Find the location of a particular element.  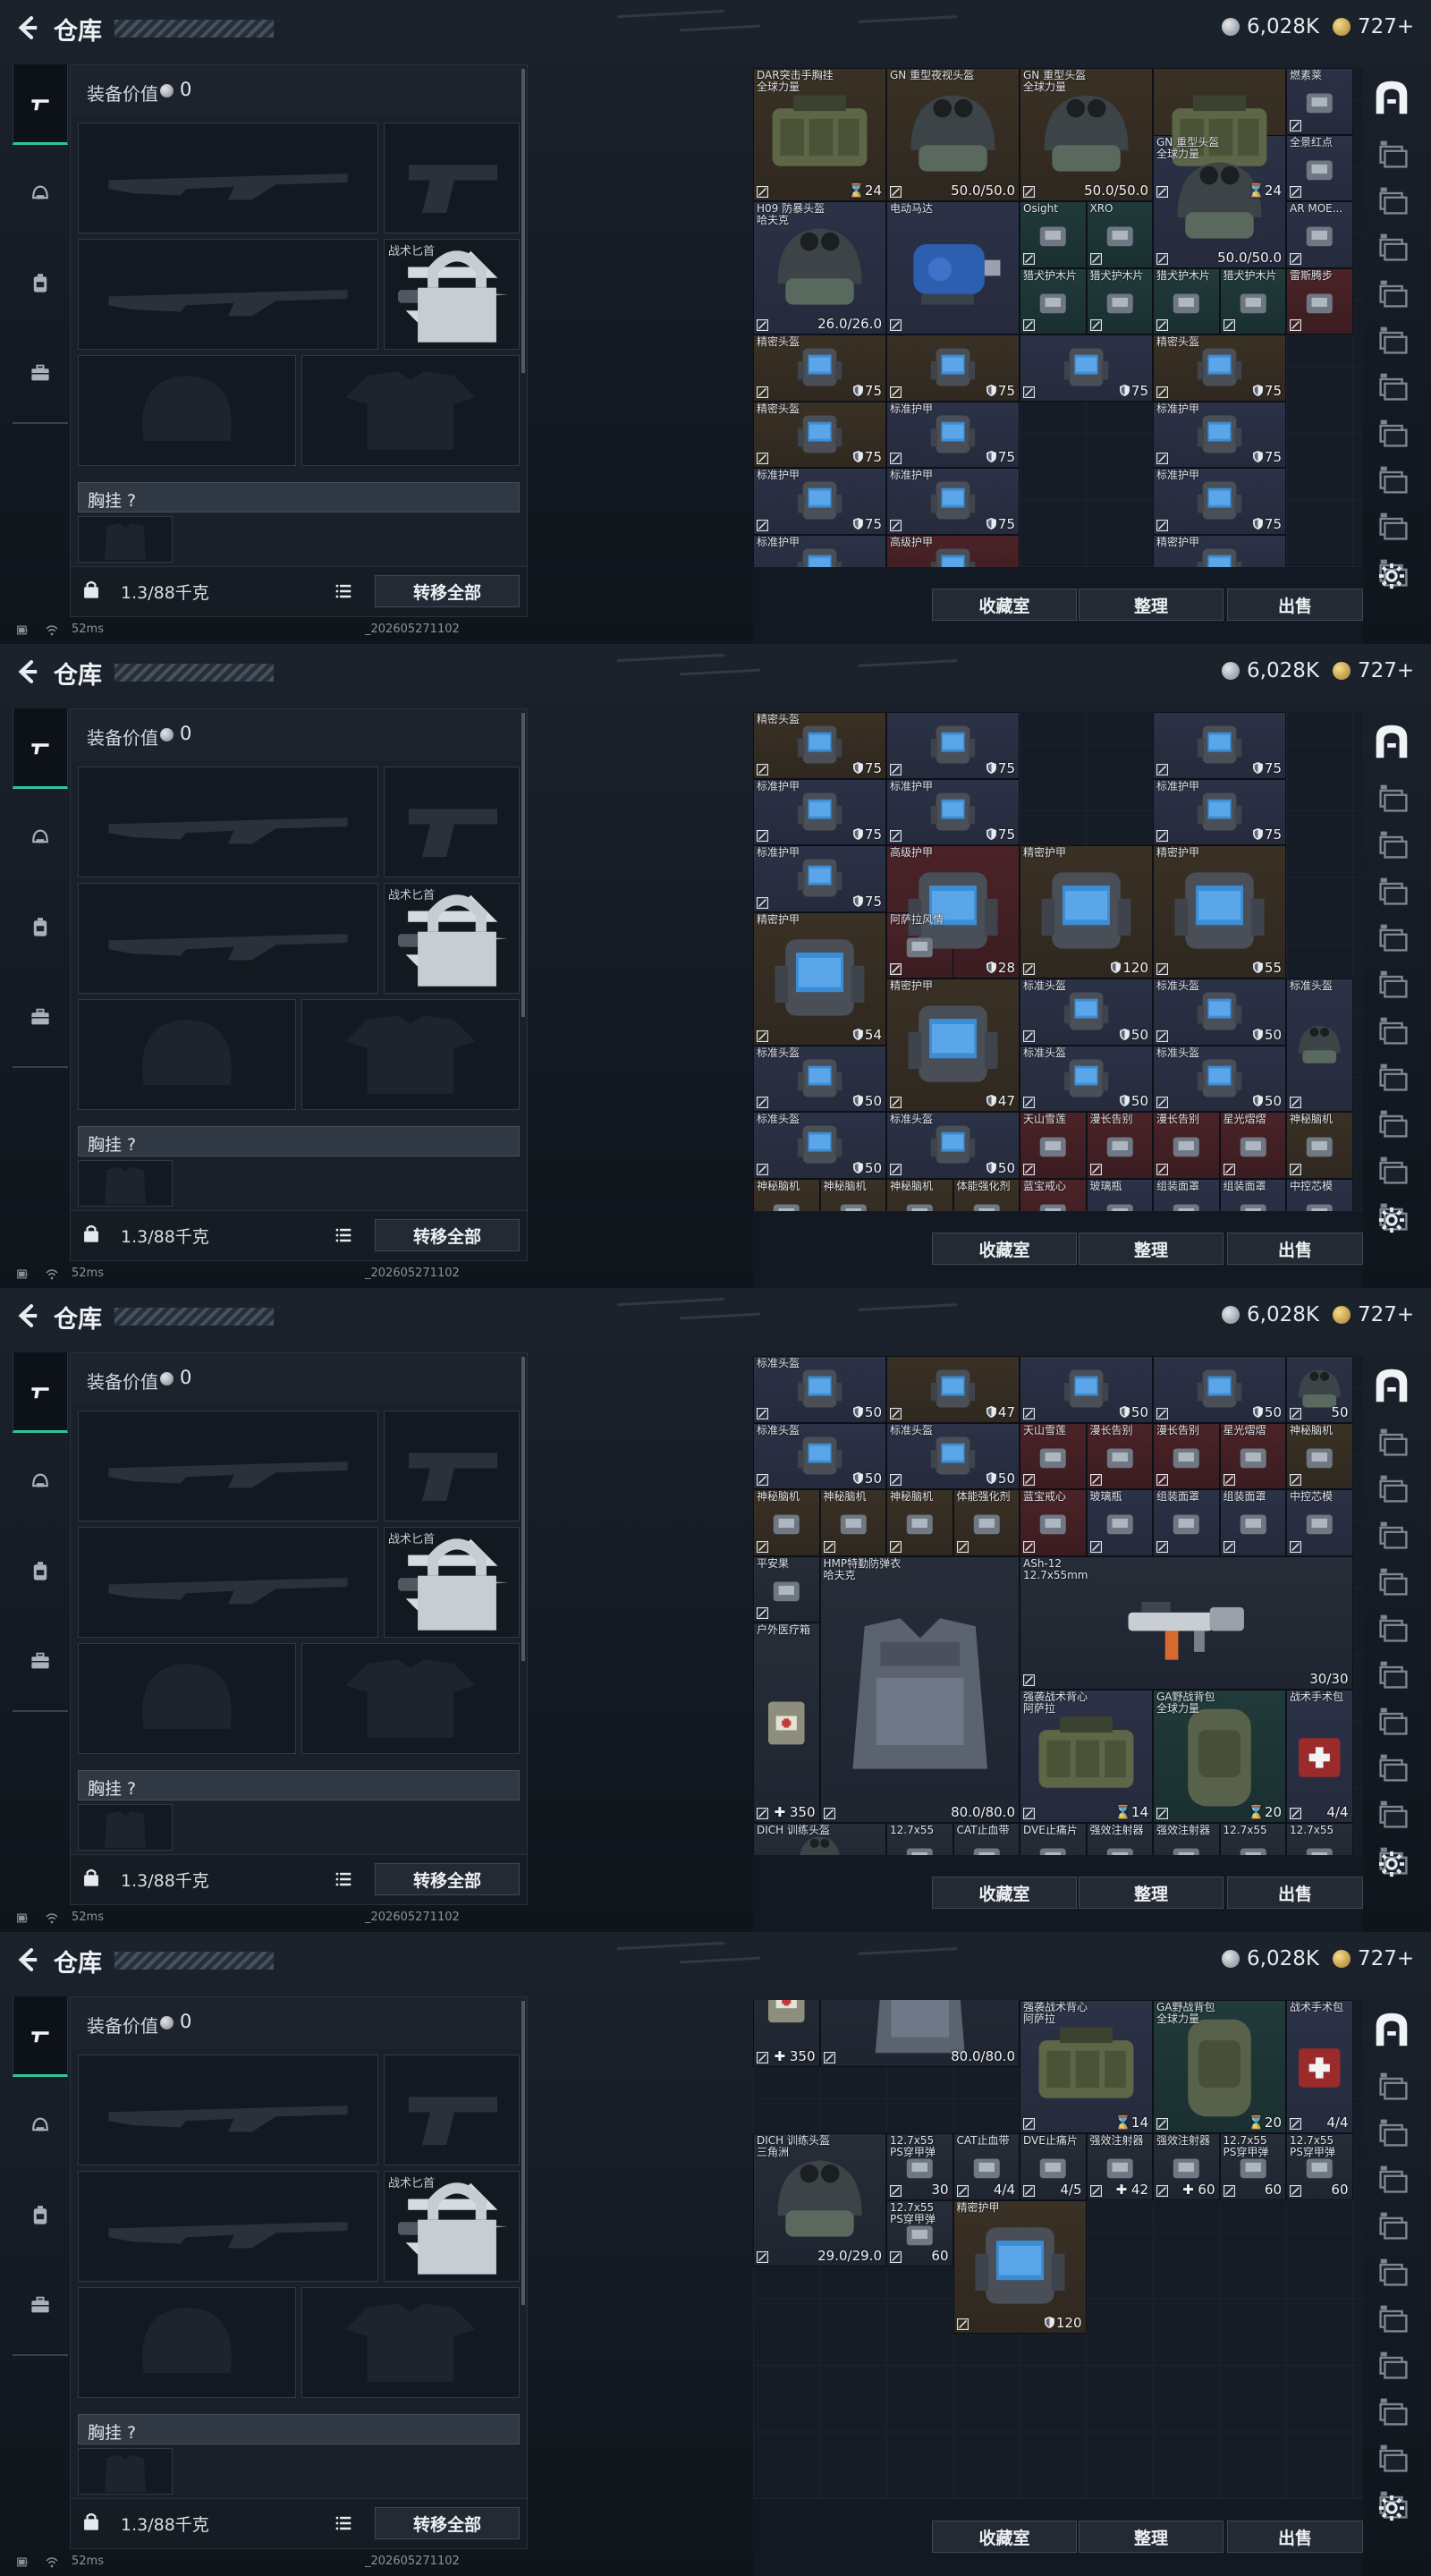

stash-item: 12.7x55 PS穿甲弹 60 is located at coordinates (920, 2233).